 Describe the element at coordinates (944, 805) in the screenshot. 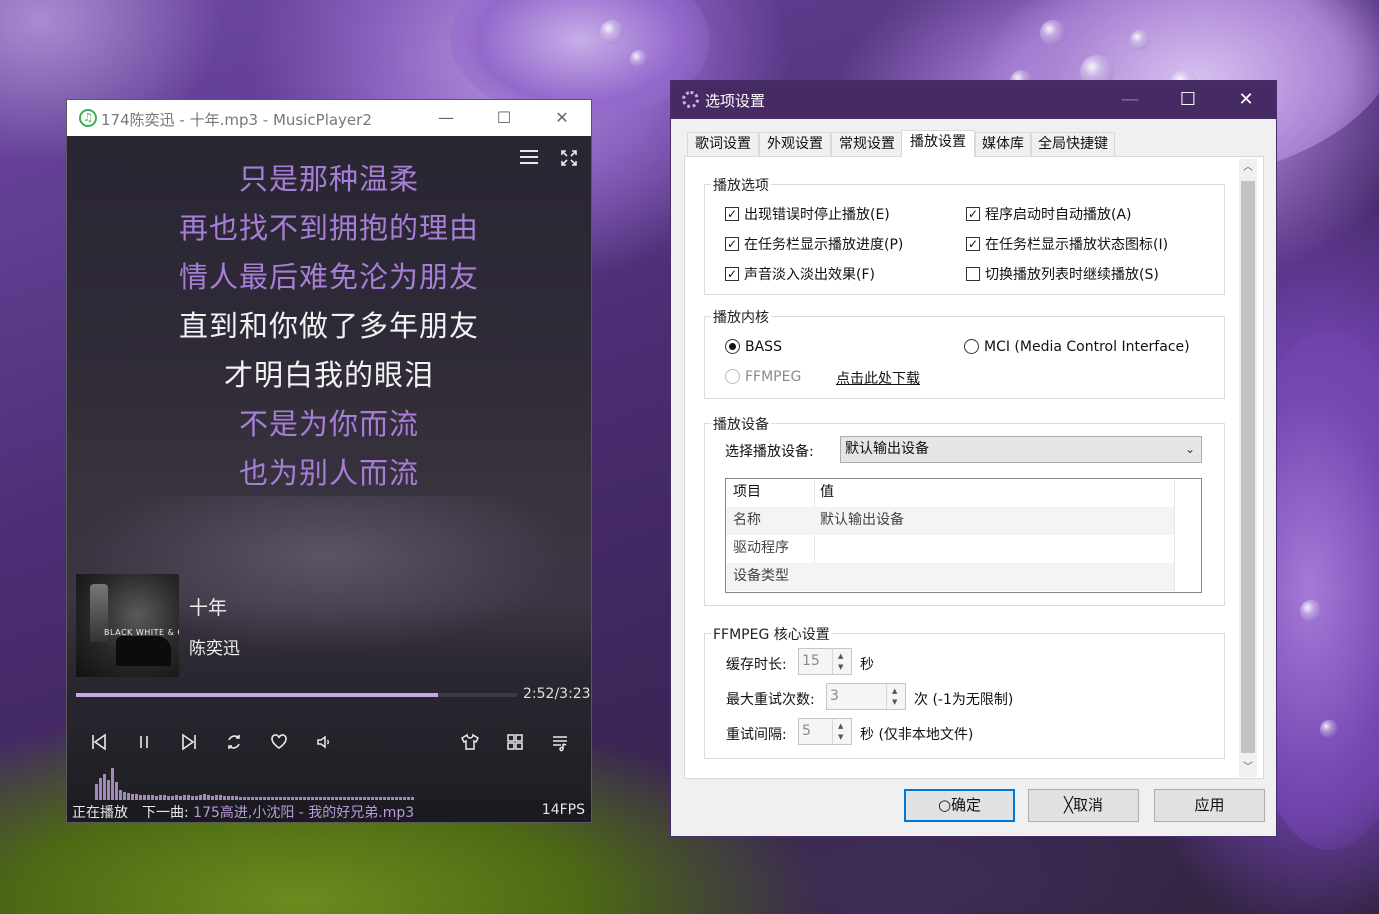

I see `ok-circle-icon: ○` at that location.